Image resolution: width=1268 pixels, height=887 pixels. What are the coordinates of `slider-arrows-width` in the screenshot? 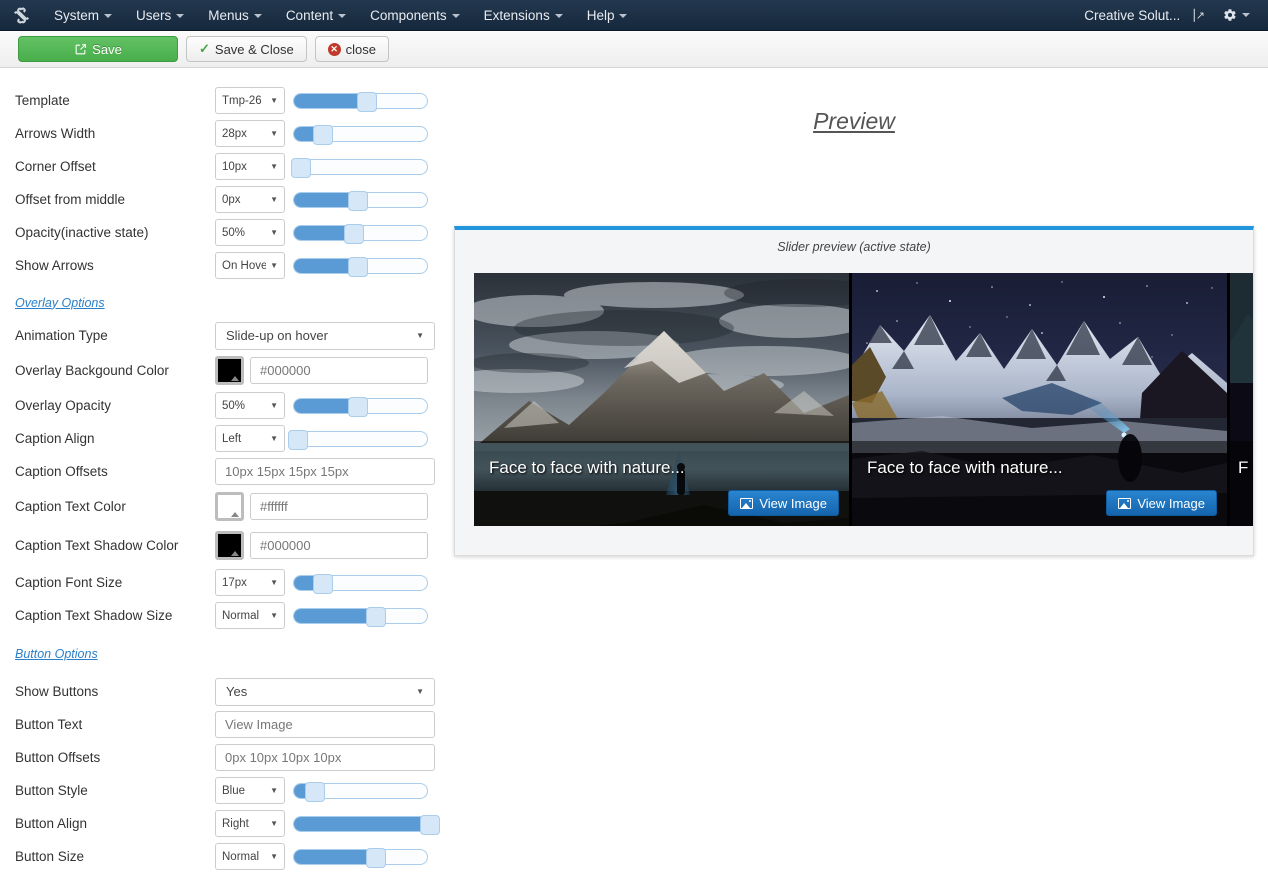 It's located at (360, 134).